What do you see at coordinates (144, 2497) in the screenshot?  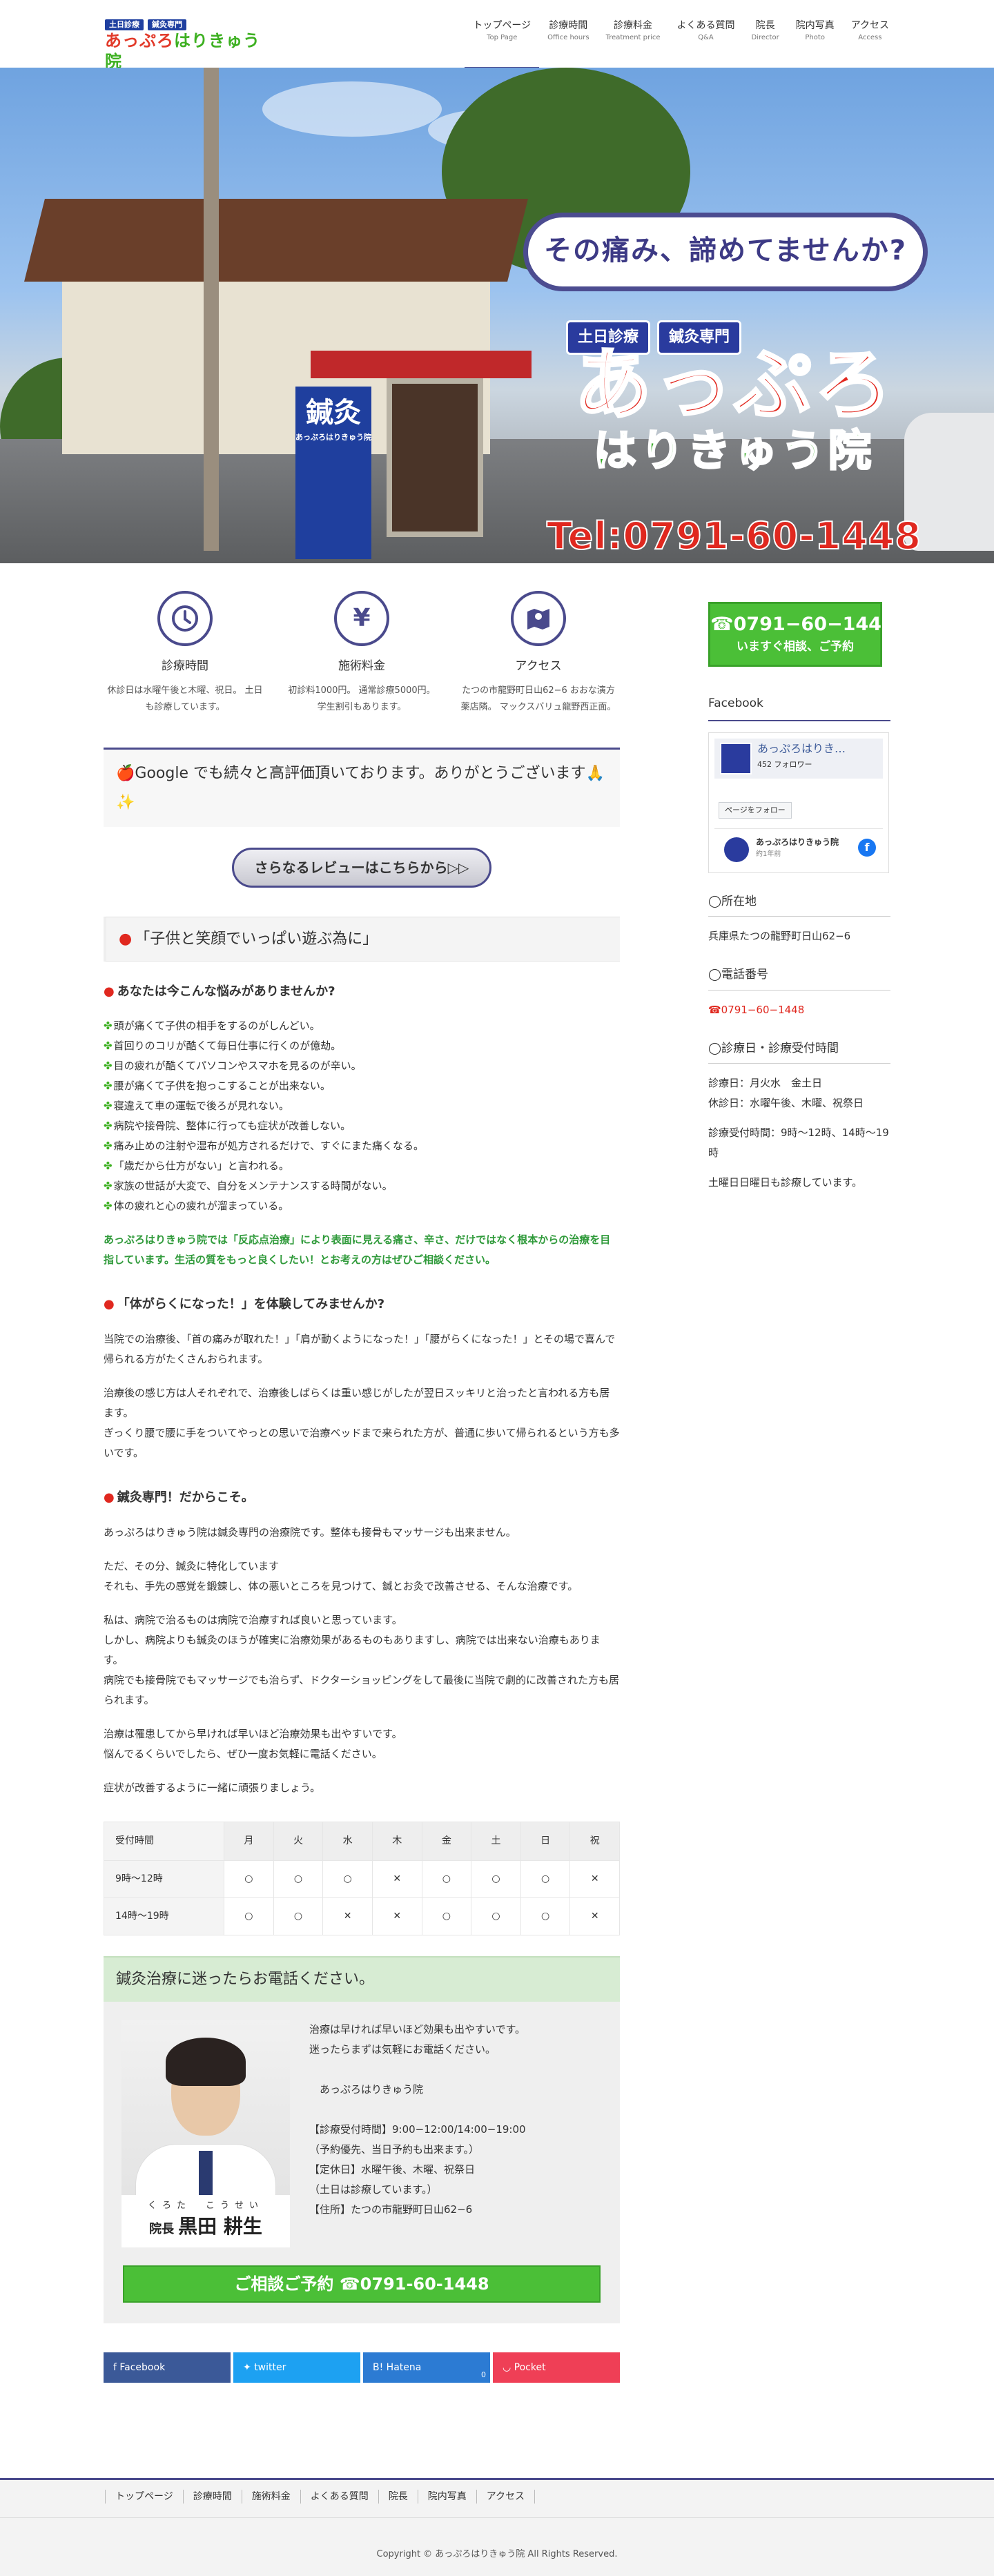 I see `footer-nav-item: トップページ` at bounding box center [144, 2497].